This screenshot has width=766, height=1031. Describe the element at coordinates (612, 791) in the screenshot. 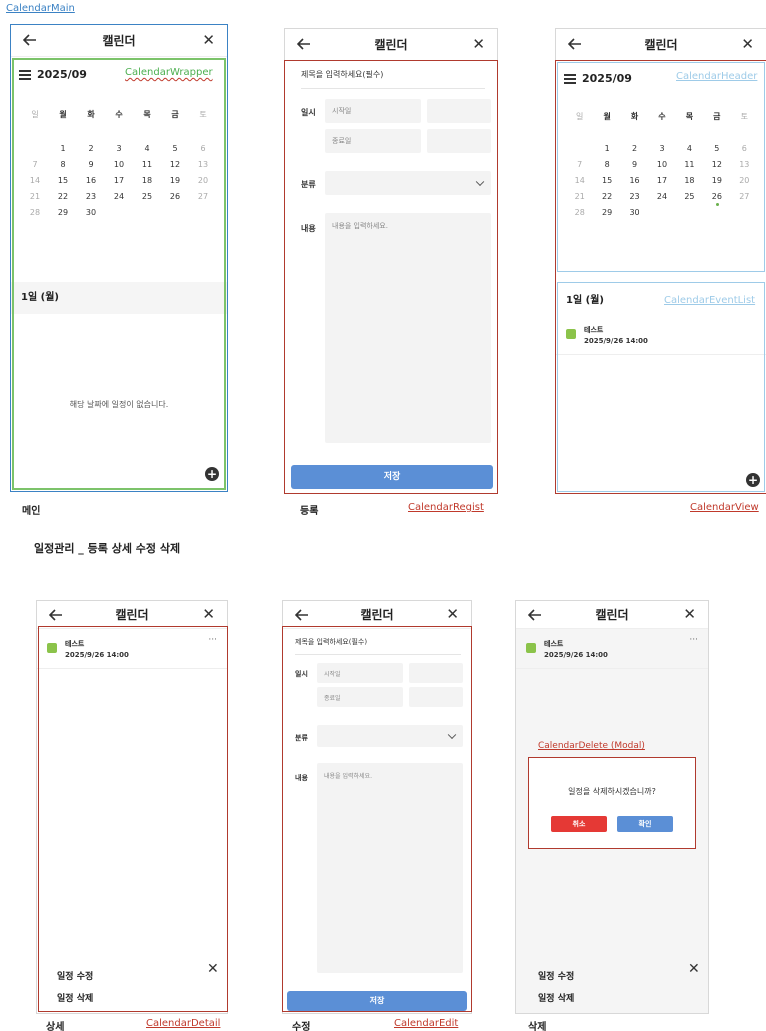

I see `modal-message: 일정을 삭제하시겠습니까?` at that location.